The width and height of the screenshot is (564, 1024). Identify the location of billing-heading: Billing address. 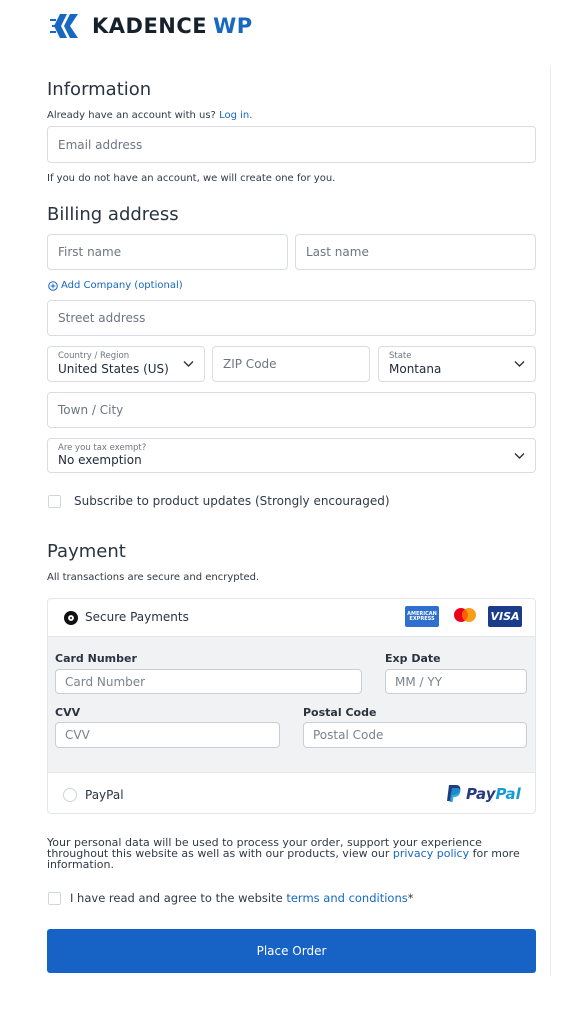
(113, 214).